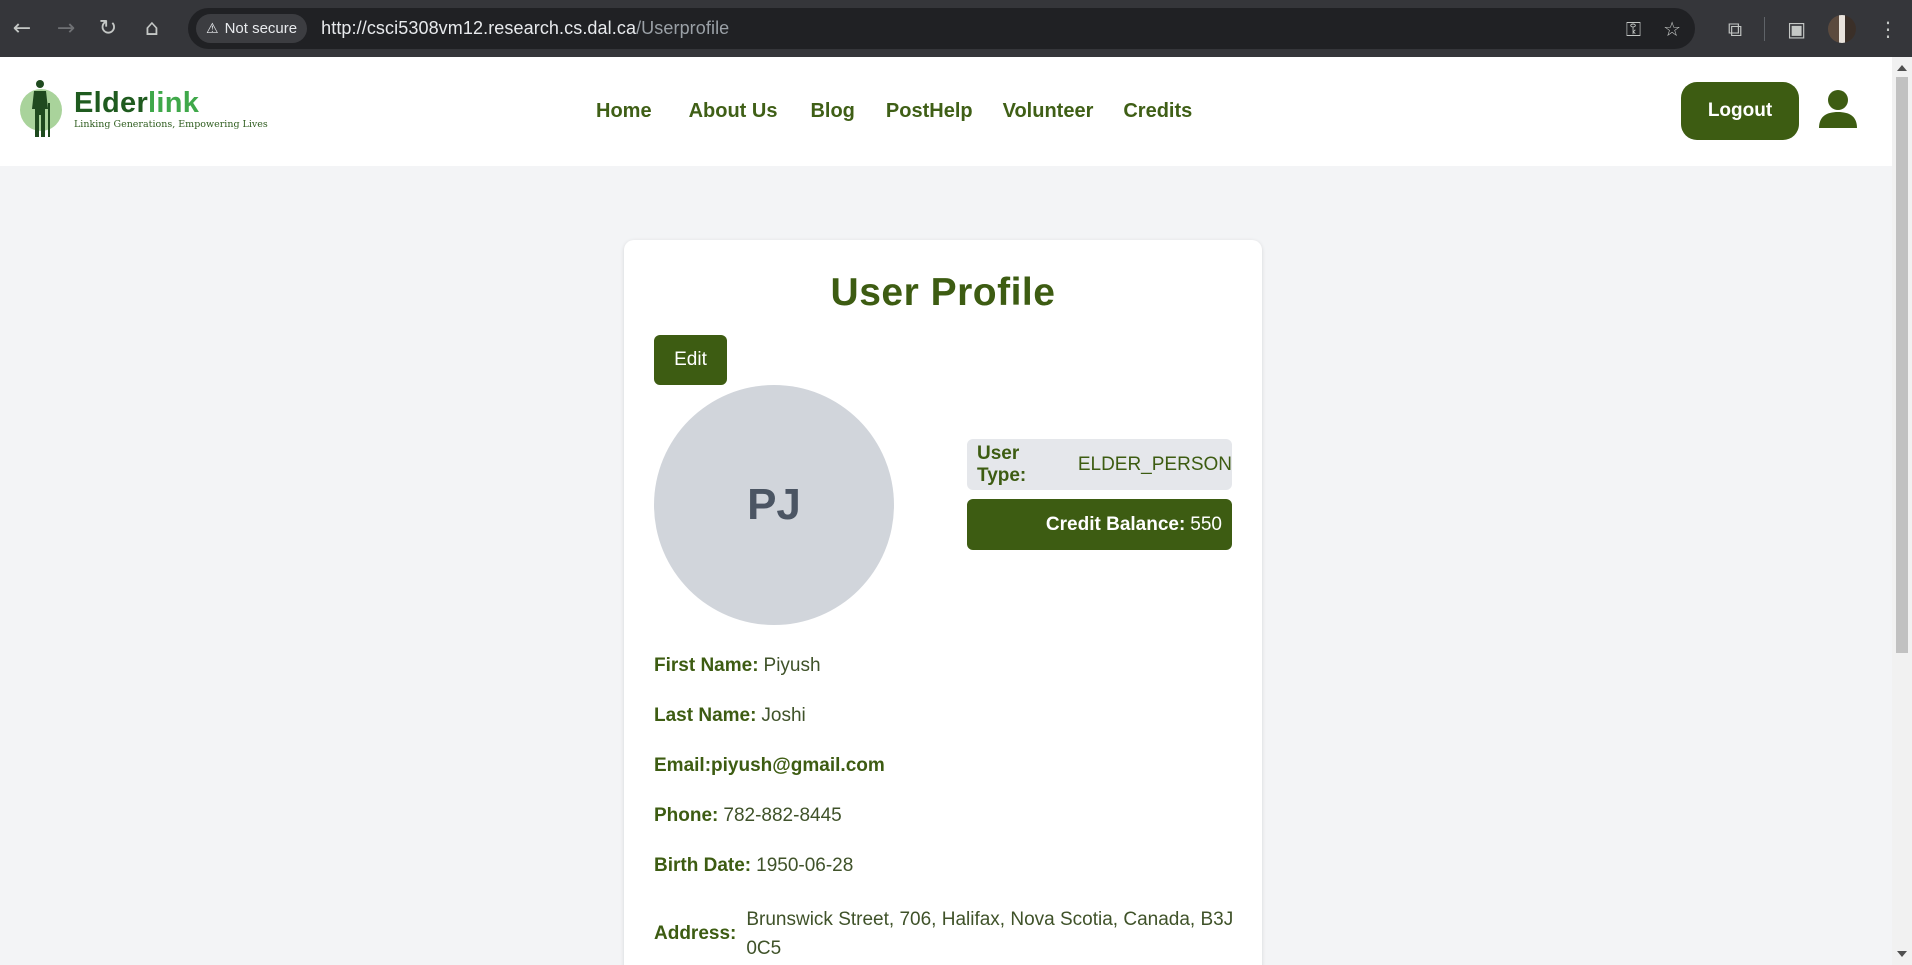 This screenshot has width=1912, height=965. What do you see at coordinates (1002, 464) in the screenshot?
I see `user-type-label: User Type:` at bounding box center [1002, 464].